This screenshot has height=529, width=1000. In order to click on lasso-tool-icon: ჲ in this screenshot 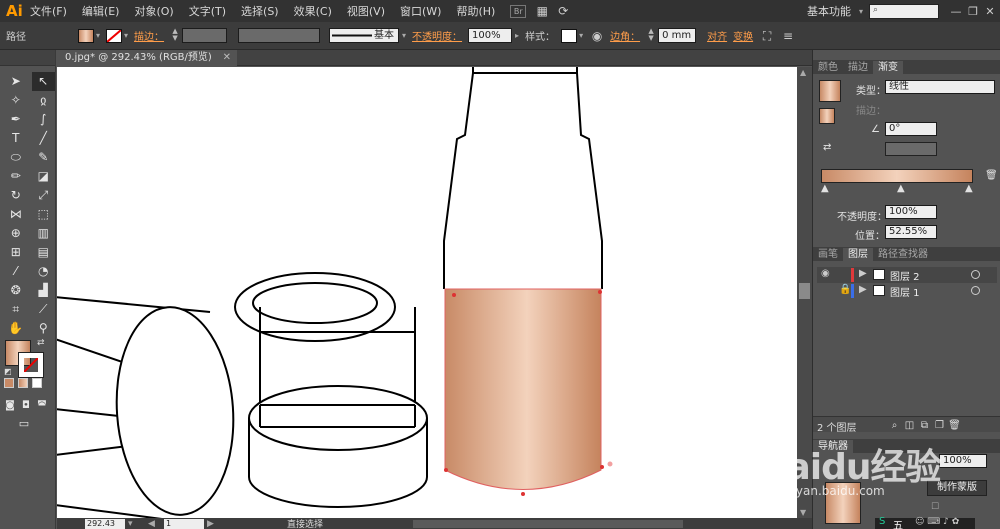, I will do `click(44, 100)`.